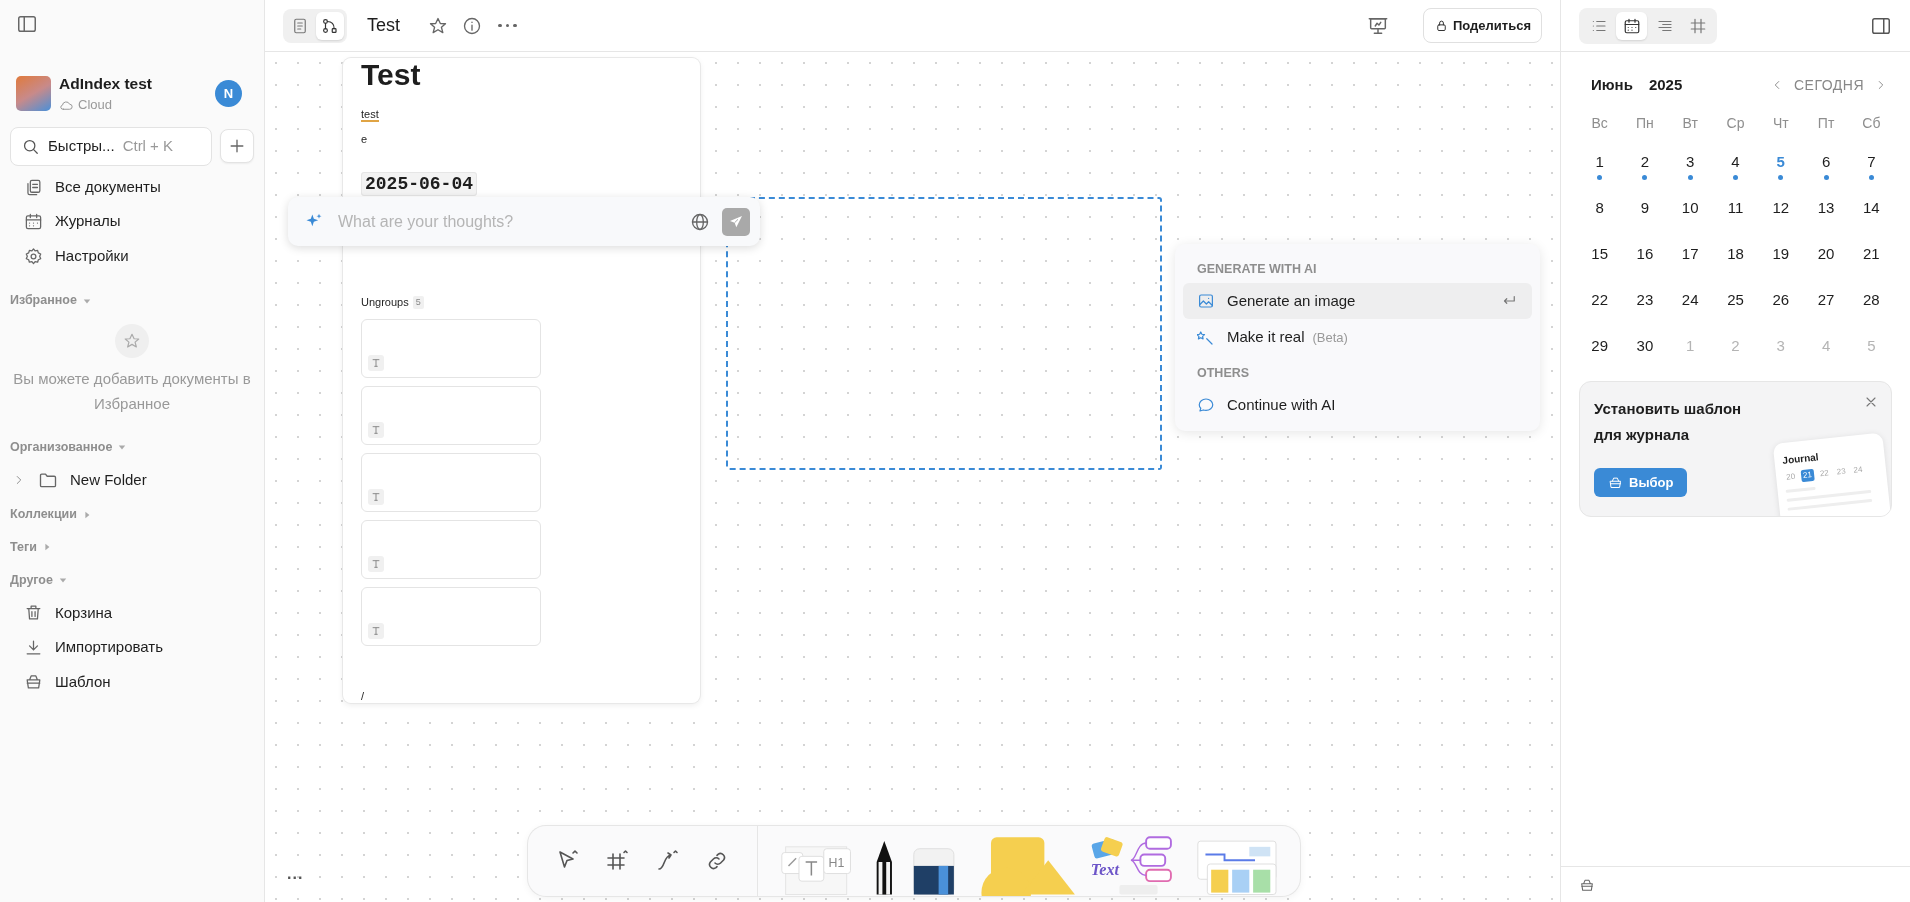  I want to click on menu-item-label: Make it real, so click(1266, 337).